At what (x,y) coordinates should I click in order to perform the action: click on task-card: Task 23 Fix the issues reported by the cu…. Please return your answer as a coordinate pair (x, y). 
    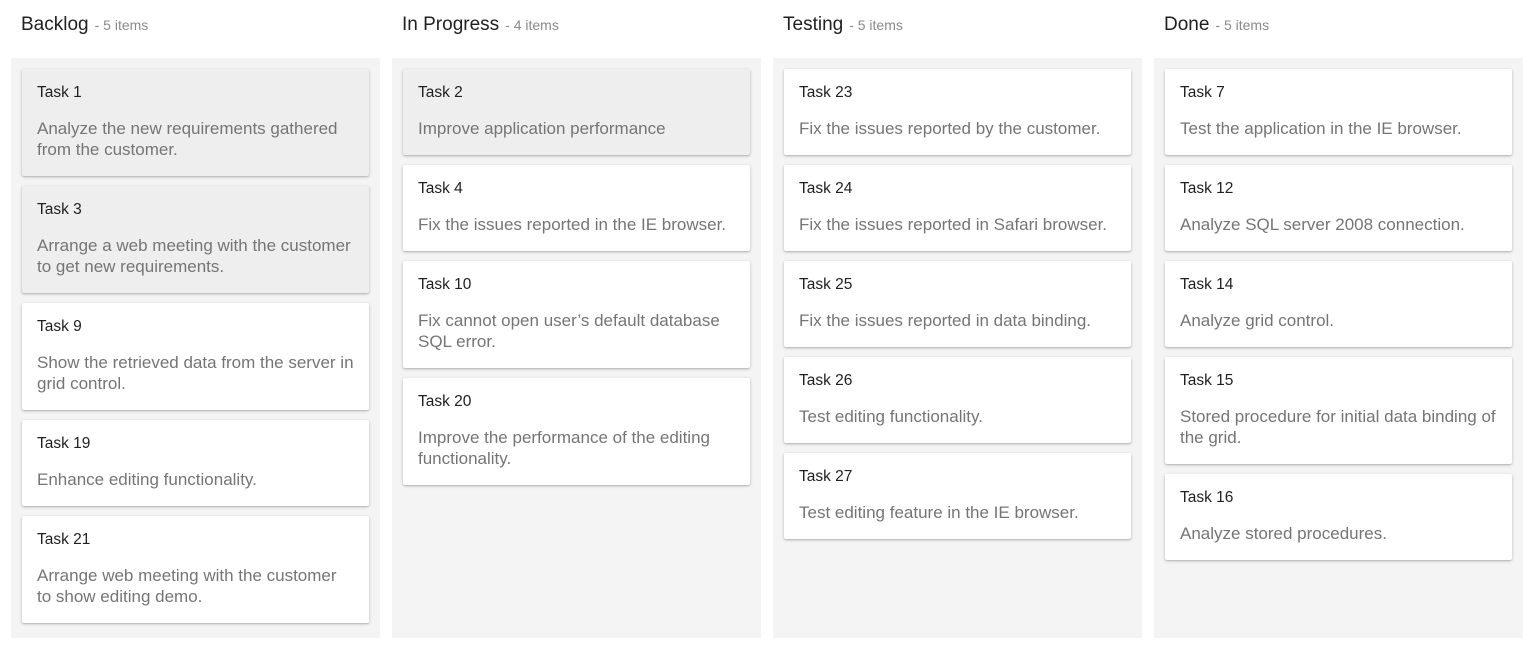
    Looking at the image, I should click on (957, 112).